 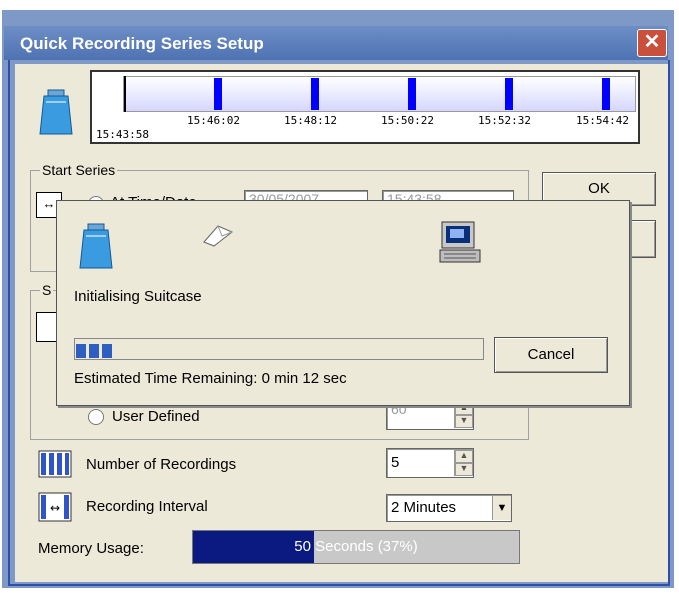 What do you see at coordinates (142, 43) in the screenshot?
I see `window-title: Quick Recording Series Setup` at bounding box center [142, 43].